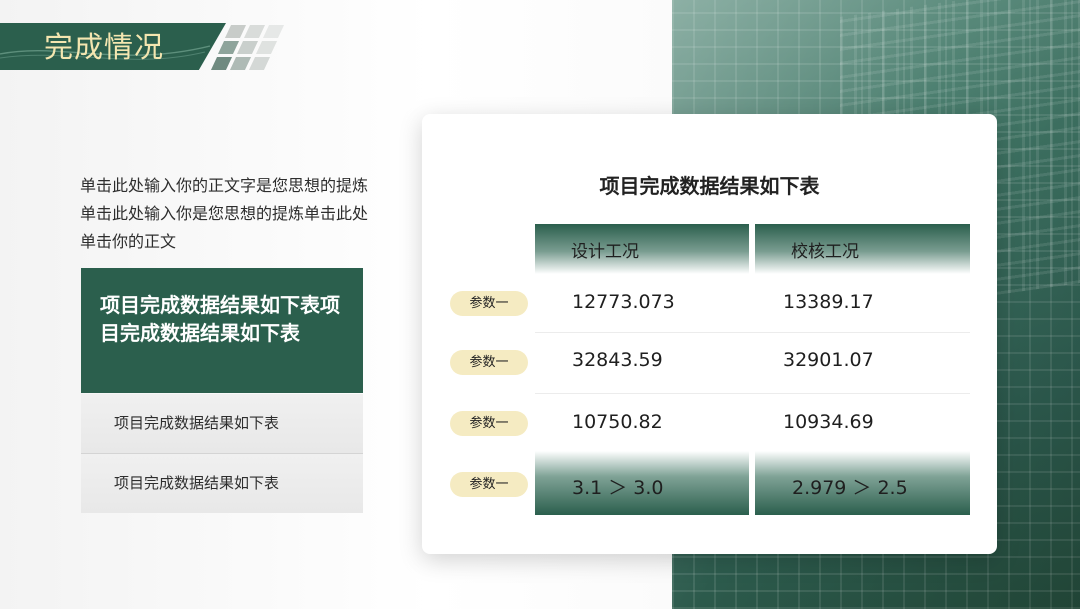  Describe the element at coordinates (825, 252) in the screenshot. I see `table-header-label: 校核工况` at that location.